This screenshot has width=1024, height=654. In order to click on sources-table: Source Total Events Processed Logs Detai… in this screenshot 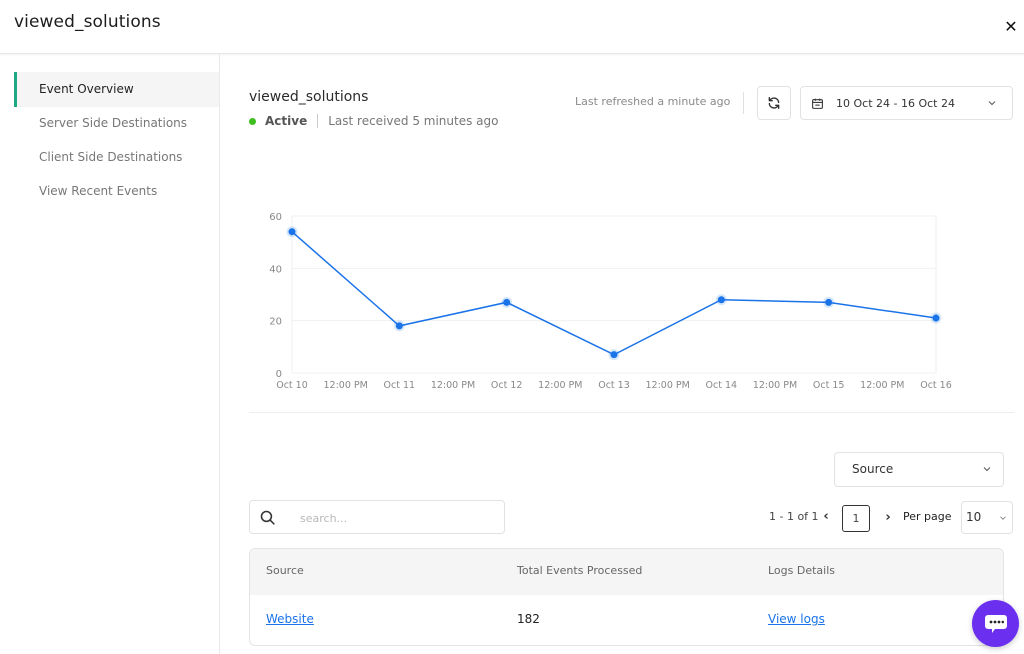, I will do `click(626, 597)`.